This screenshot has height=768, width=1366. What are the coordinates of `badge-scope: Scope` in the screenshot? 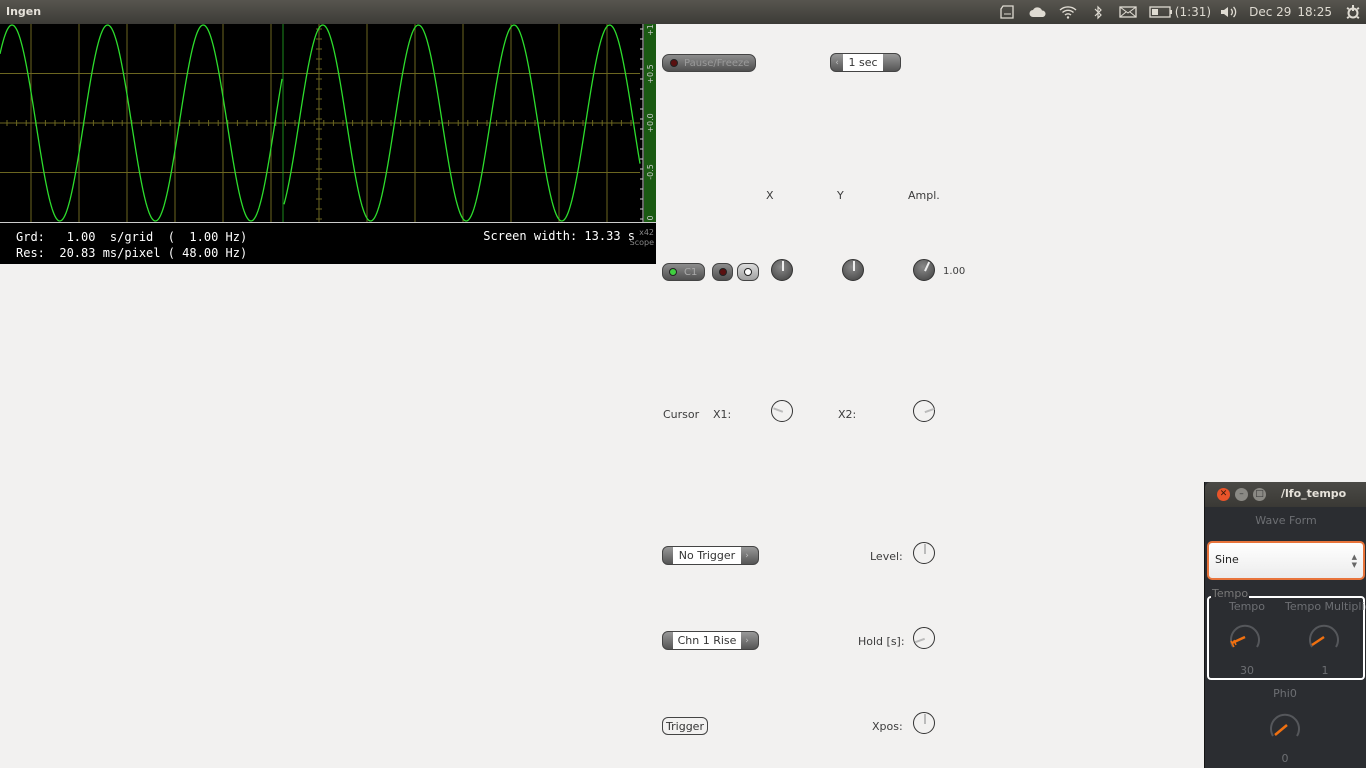 It's located at (641, 242).